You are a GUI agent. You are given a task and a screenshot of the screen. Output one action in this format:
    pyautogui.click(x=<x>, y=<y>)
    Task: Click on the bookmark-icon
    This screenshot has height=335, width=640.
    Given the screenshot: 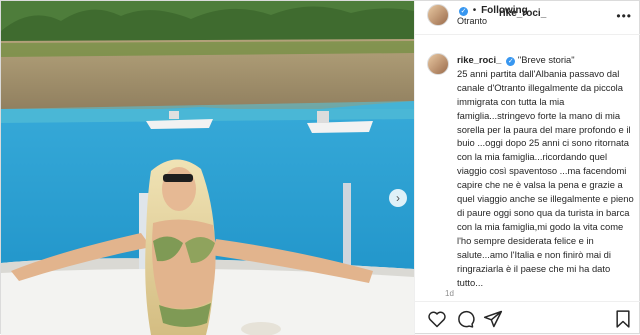 What is the action you would take?
    pyautogui.click(x=623, y=319)
    